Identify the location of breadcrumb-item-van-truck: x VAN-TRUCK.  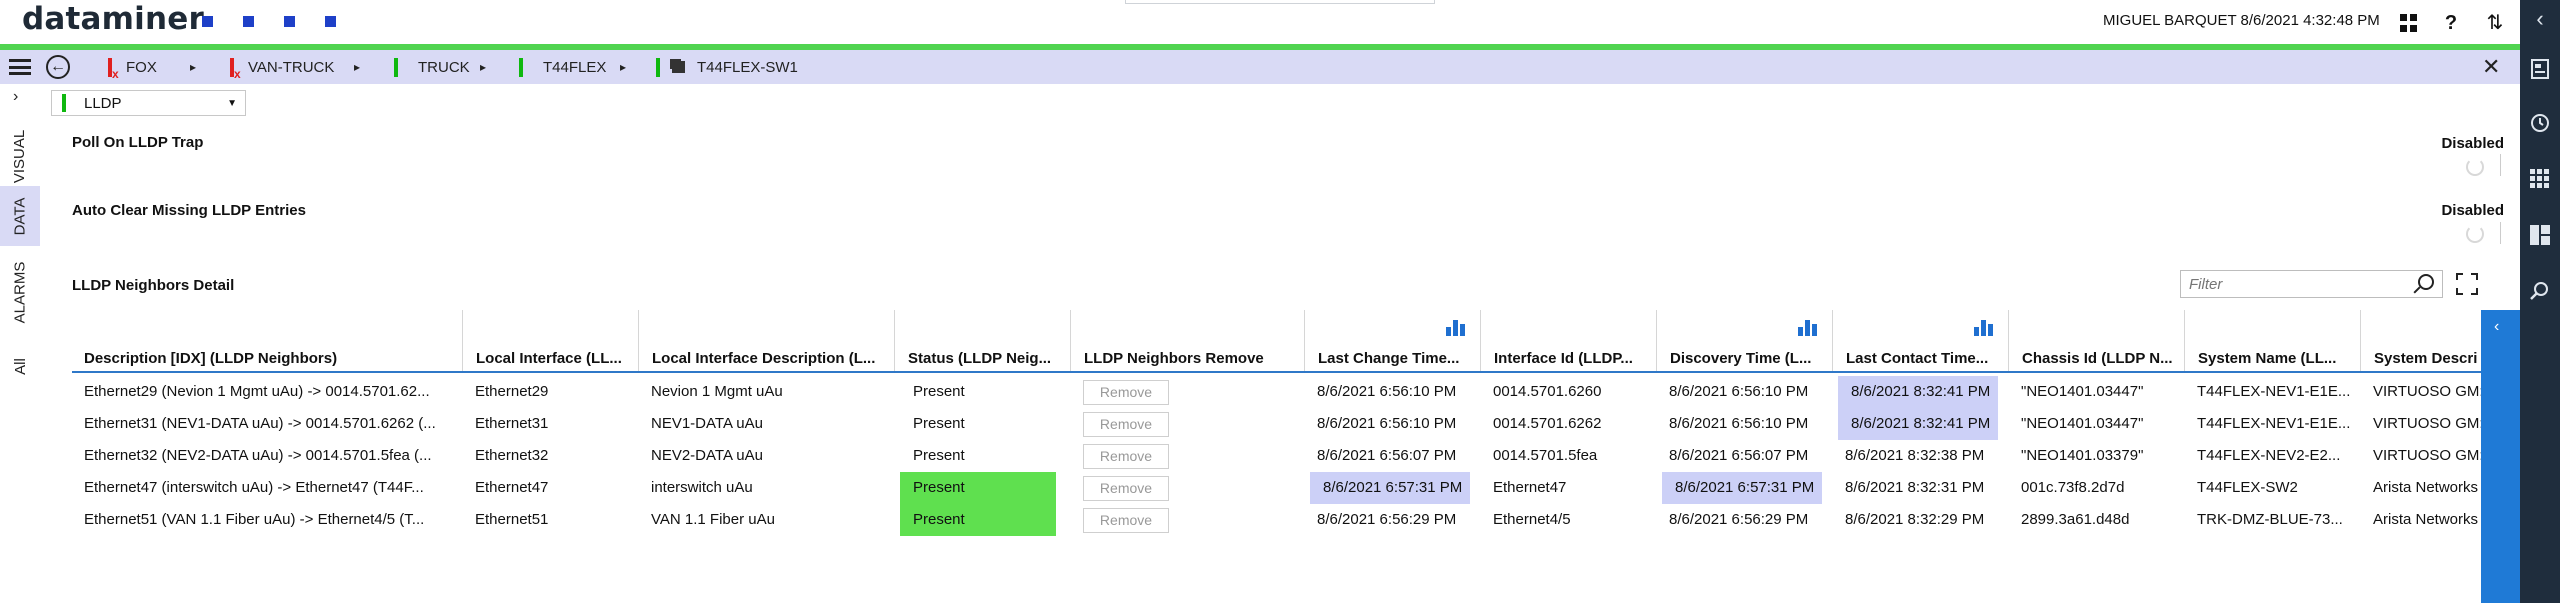
(282, 67).